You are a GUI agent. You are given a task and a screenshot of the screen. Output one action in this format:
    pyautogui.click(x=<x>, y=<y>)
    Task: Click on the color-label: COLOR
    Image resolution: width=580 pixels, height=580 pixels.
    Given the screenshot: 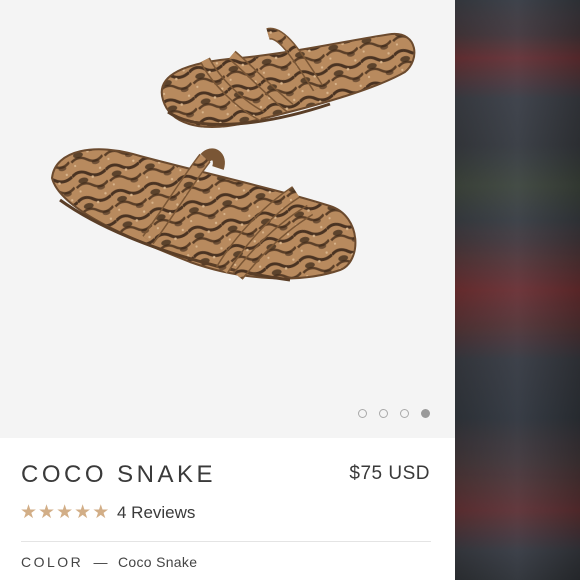 What is the action you would take?
    pyautogui.click(x=52, y=562)
    